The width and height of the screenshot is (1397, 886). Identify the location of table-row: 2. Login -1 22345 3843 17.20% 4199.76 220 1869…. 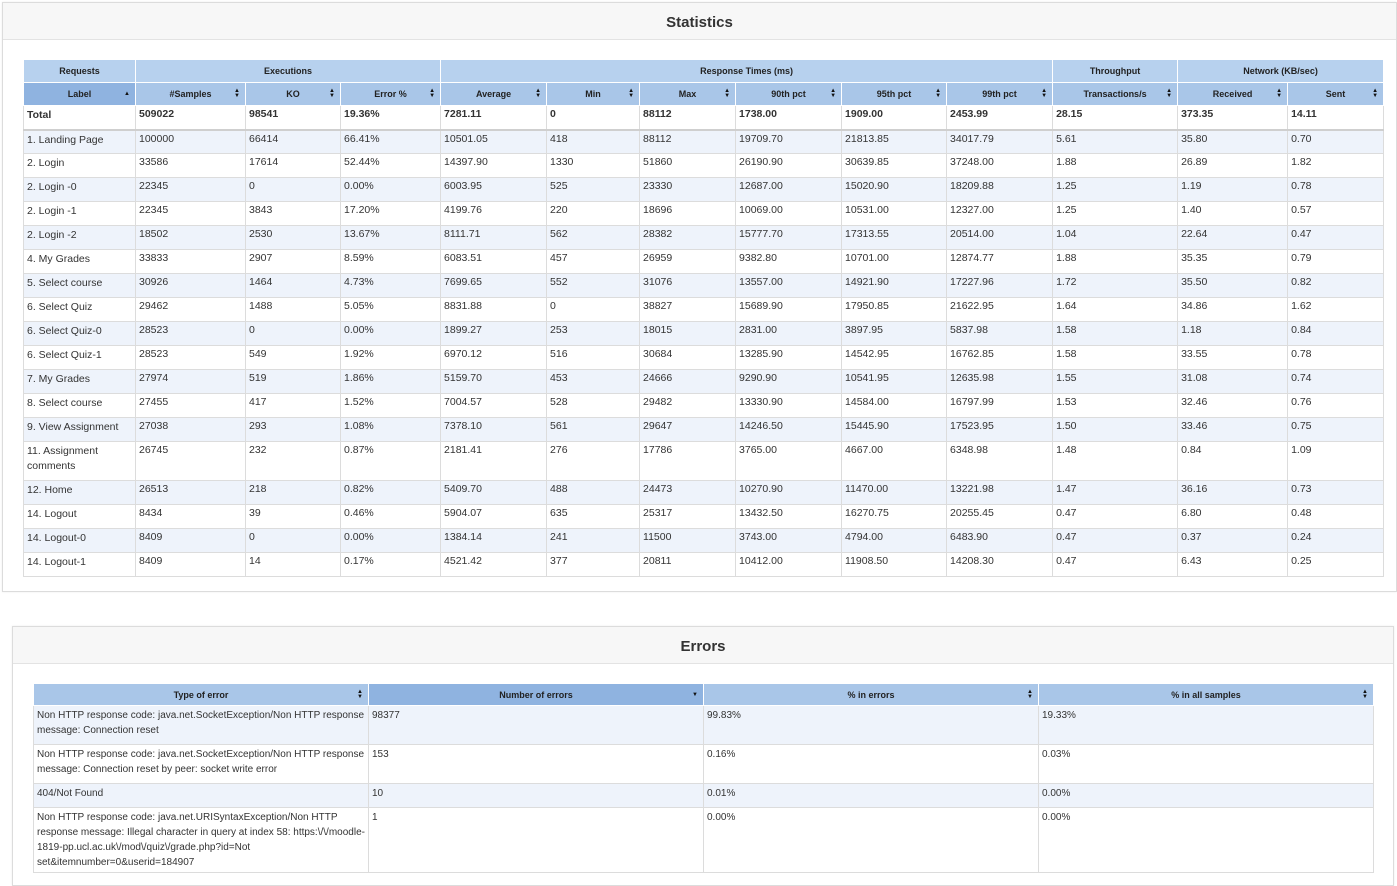
(704, 213).